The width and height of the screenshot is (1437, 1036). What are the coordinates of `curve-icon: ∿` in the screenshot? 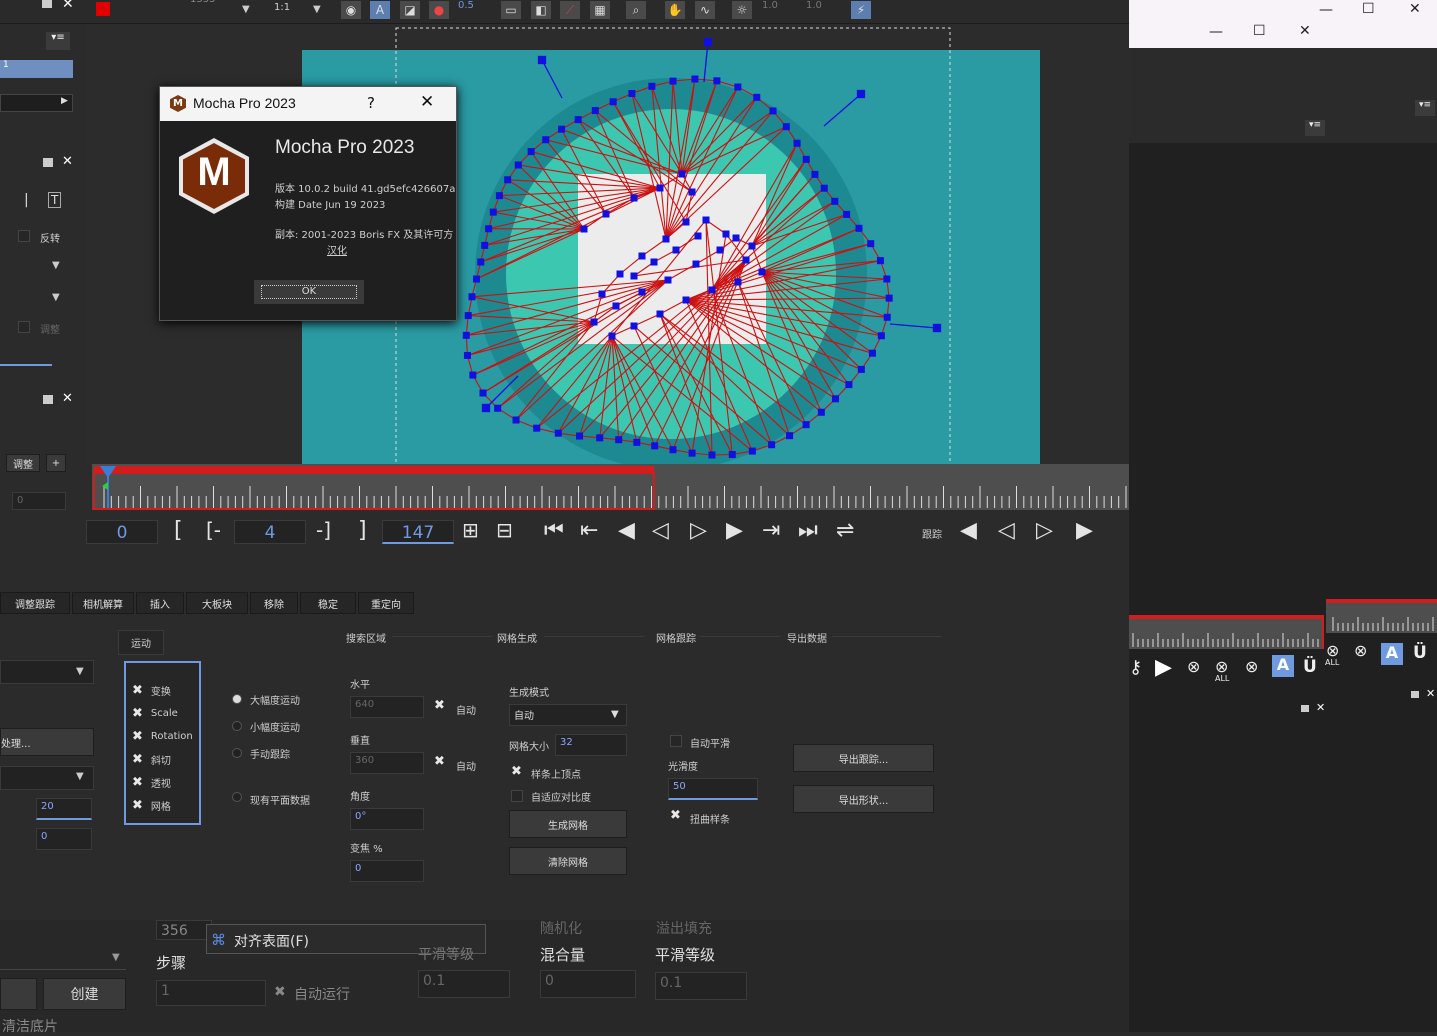 It's located at (705, 10).